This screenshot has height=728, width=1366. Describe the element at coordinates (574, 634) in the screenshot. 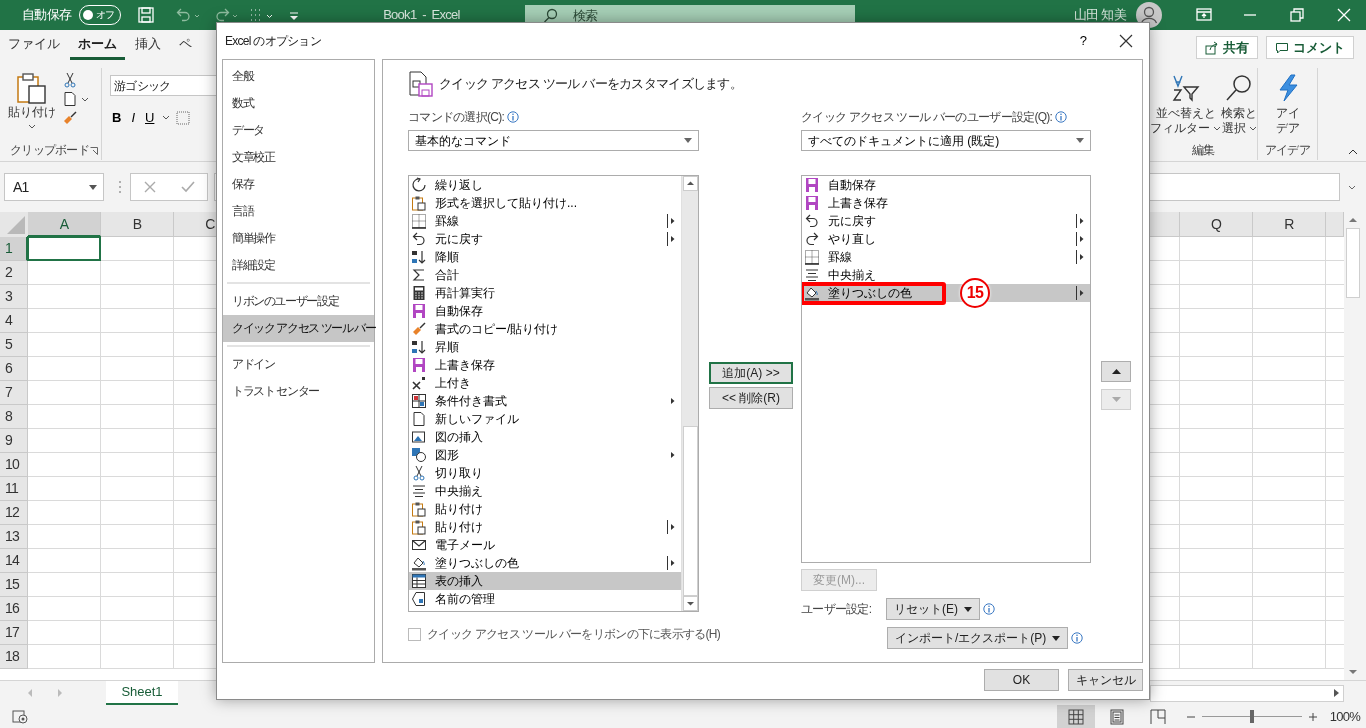

I see `checkbox-label: クイック アクセス ツール バーをリボンの下に表示する(H)` at that location.